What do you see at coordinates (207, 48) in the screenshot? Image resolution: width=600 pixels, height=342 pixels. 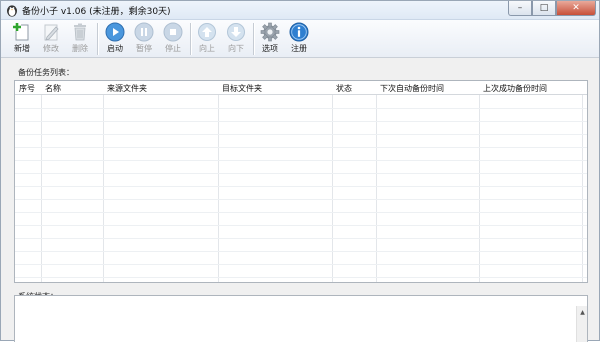 I see `move-up-label: 向上` at bounding box center [207, 48].